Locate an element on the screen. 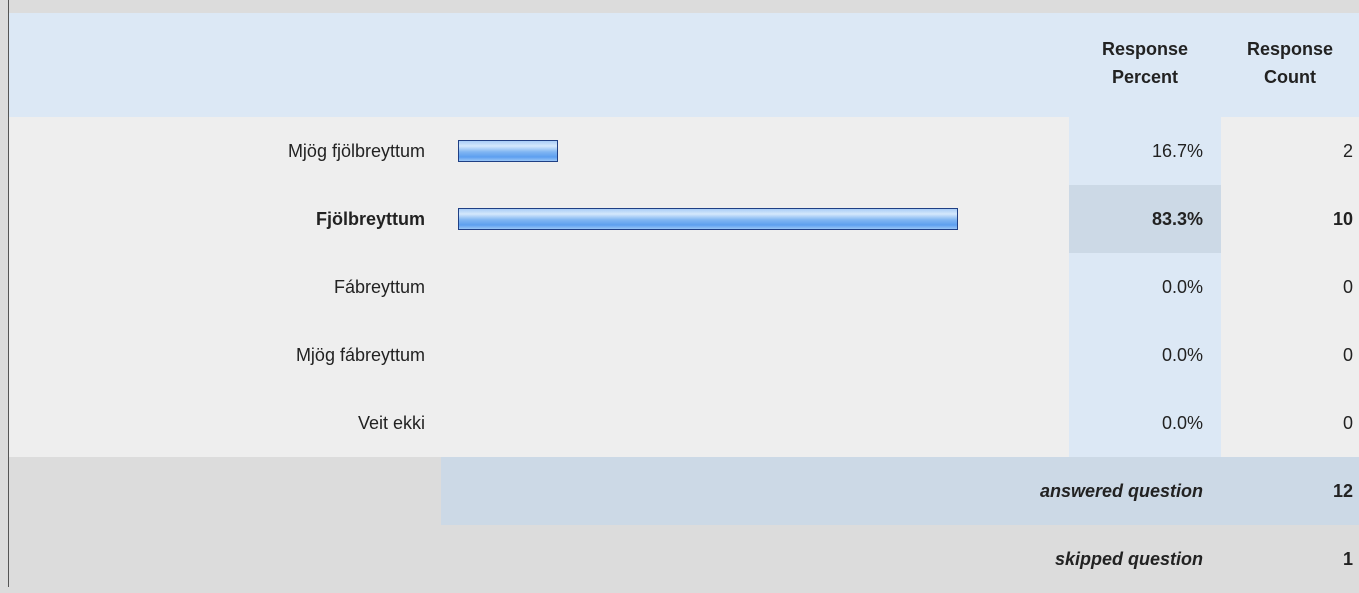 The height and width of the screenshot is (593, 1359). response-count-header-line2: Count is located at coordinates (1290, 77).